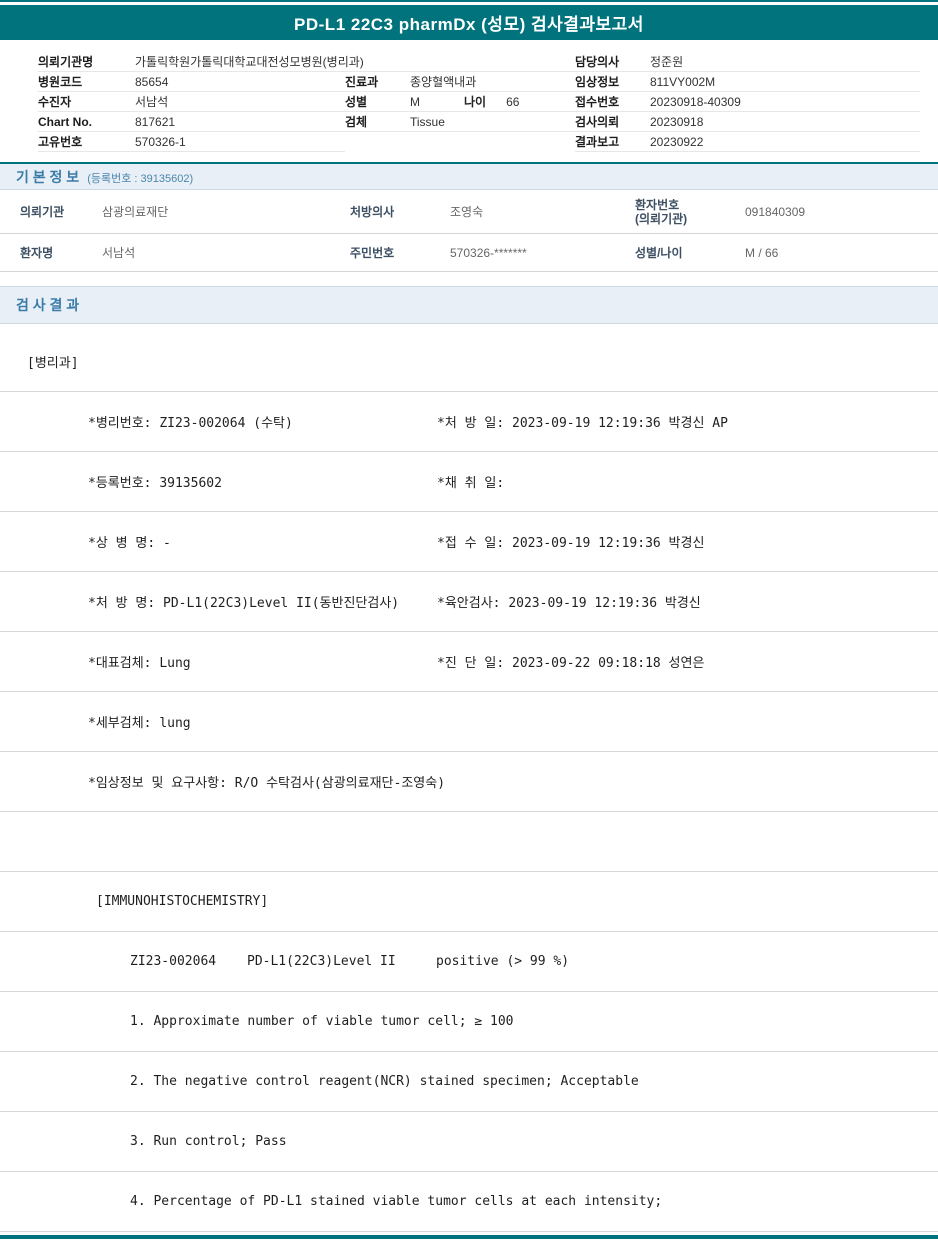 Image resolution: width=938 pixels, height=1239 pixels. I want to click on clinical-info-value: 811VY002M, so click(683, 81).